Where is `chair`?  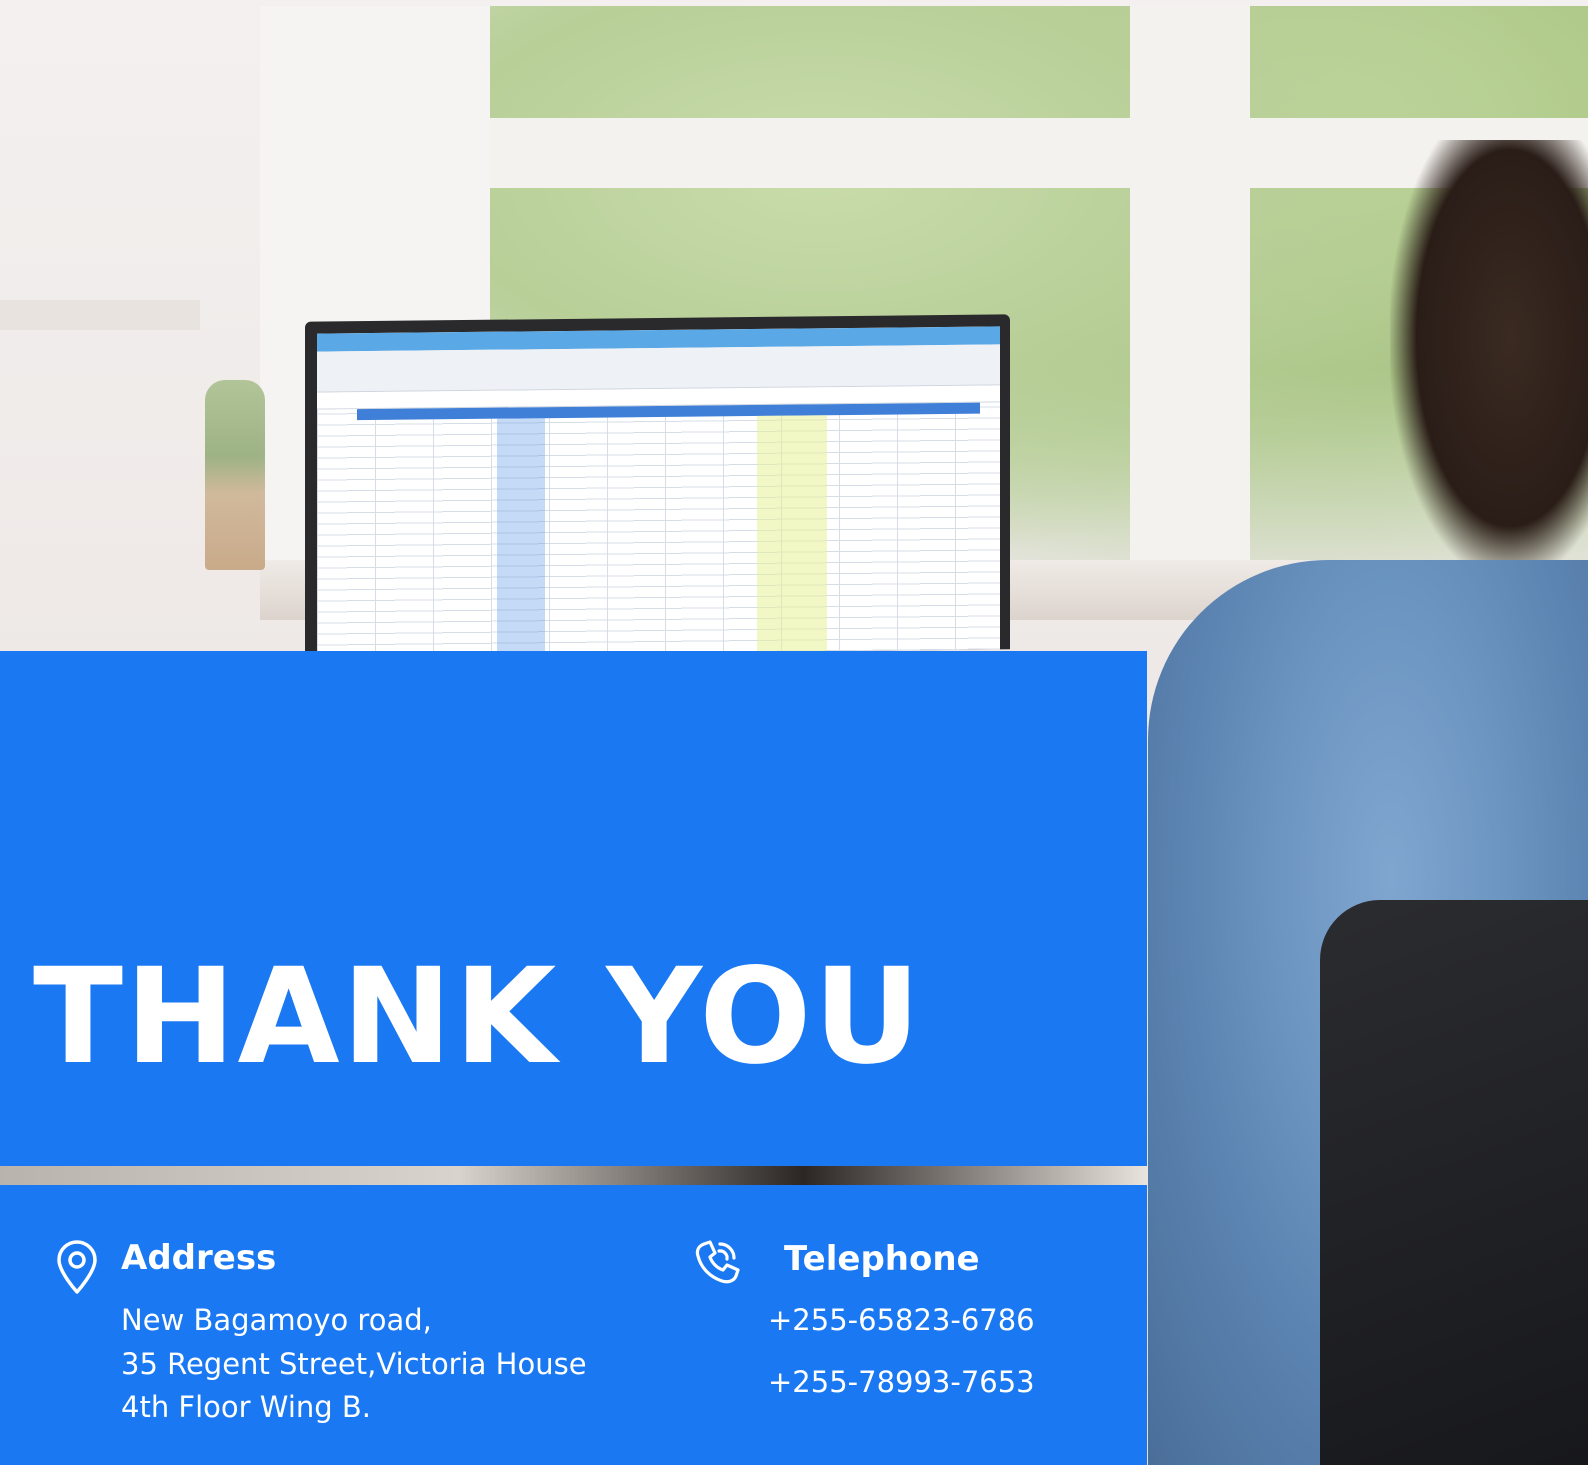
chair is located at coordinates (1454, 1182).